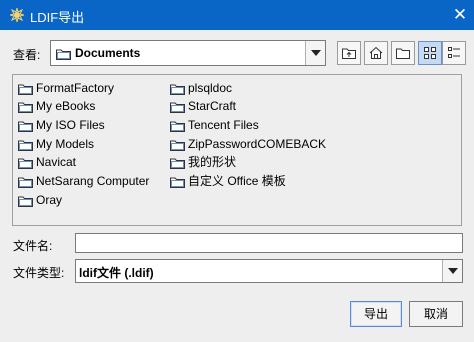 Image resolution: width=474 pixels, height=342 pixels. What do you see at coordinates (33, 246) in the screenshot?
I see `file-name-label: 文件名:` at bounding box center [33, 246].